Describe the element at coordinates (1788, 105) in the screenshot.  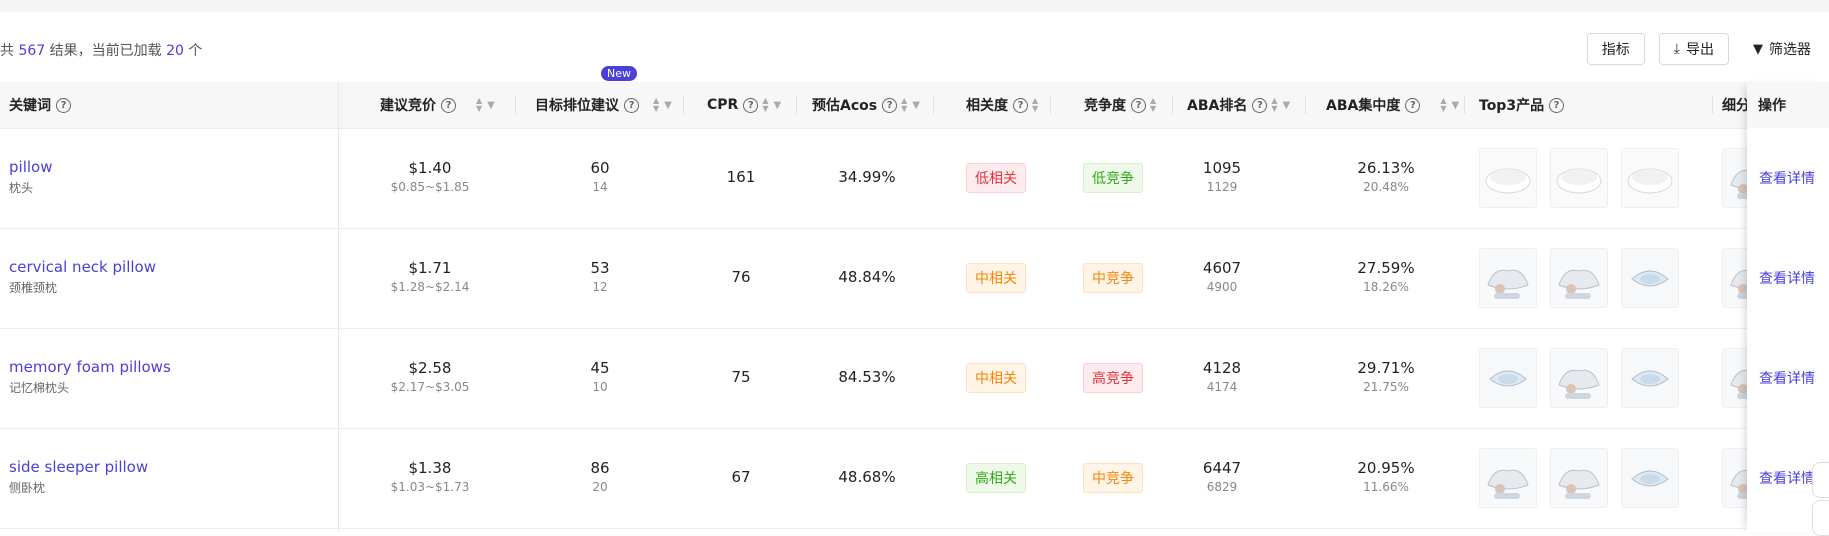
I see `action-column-header: 操作` at that location.